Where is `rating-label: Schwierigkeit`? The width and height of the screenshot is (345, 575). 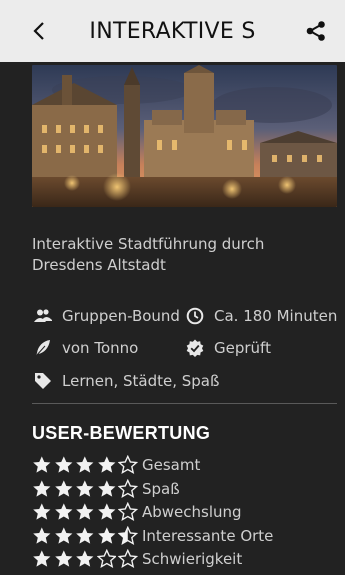 rating-label: Schwierigkeit is located at coordinates (192, 559).